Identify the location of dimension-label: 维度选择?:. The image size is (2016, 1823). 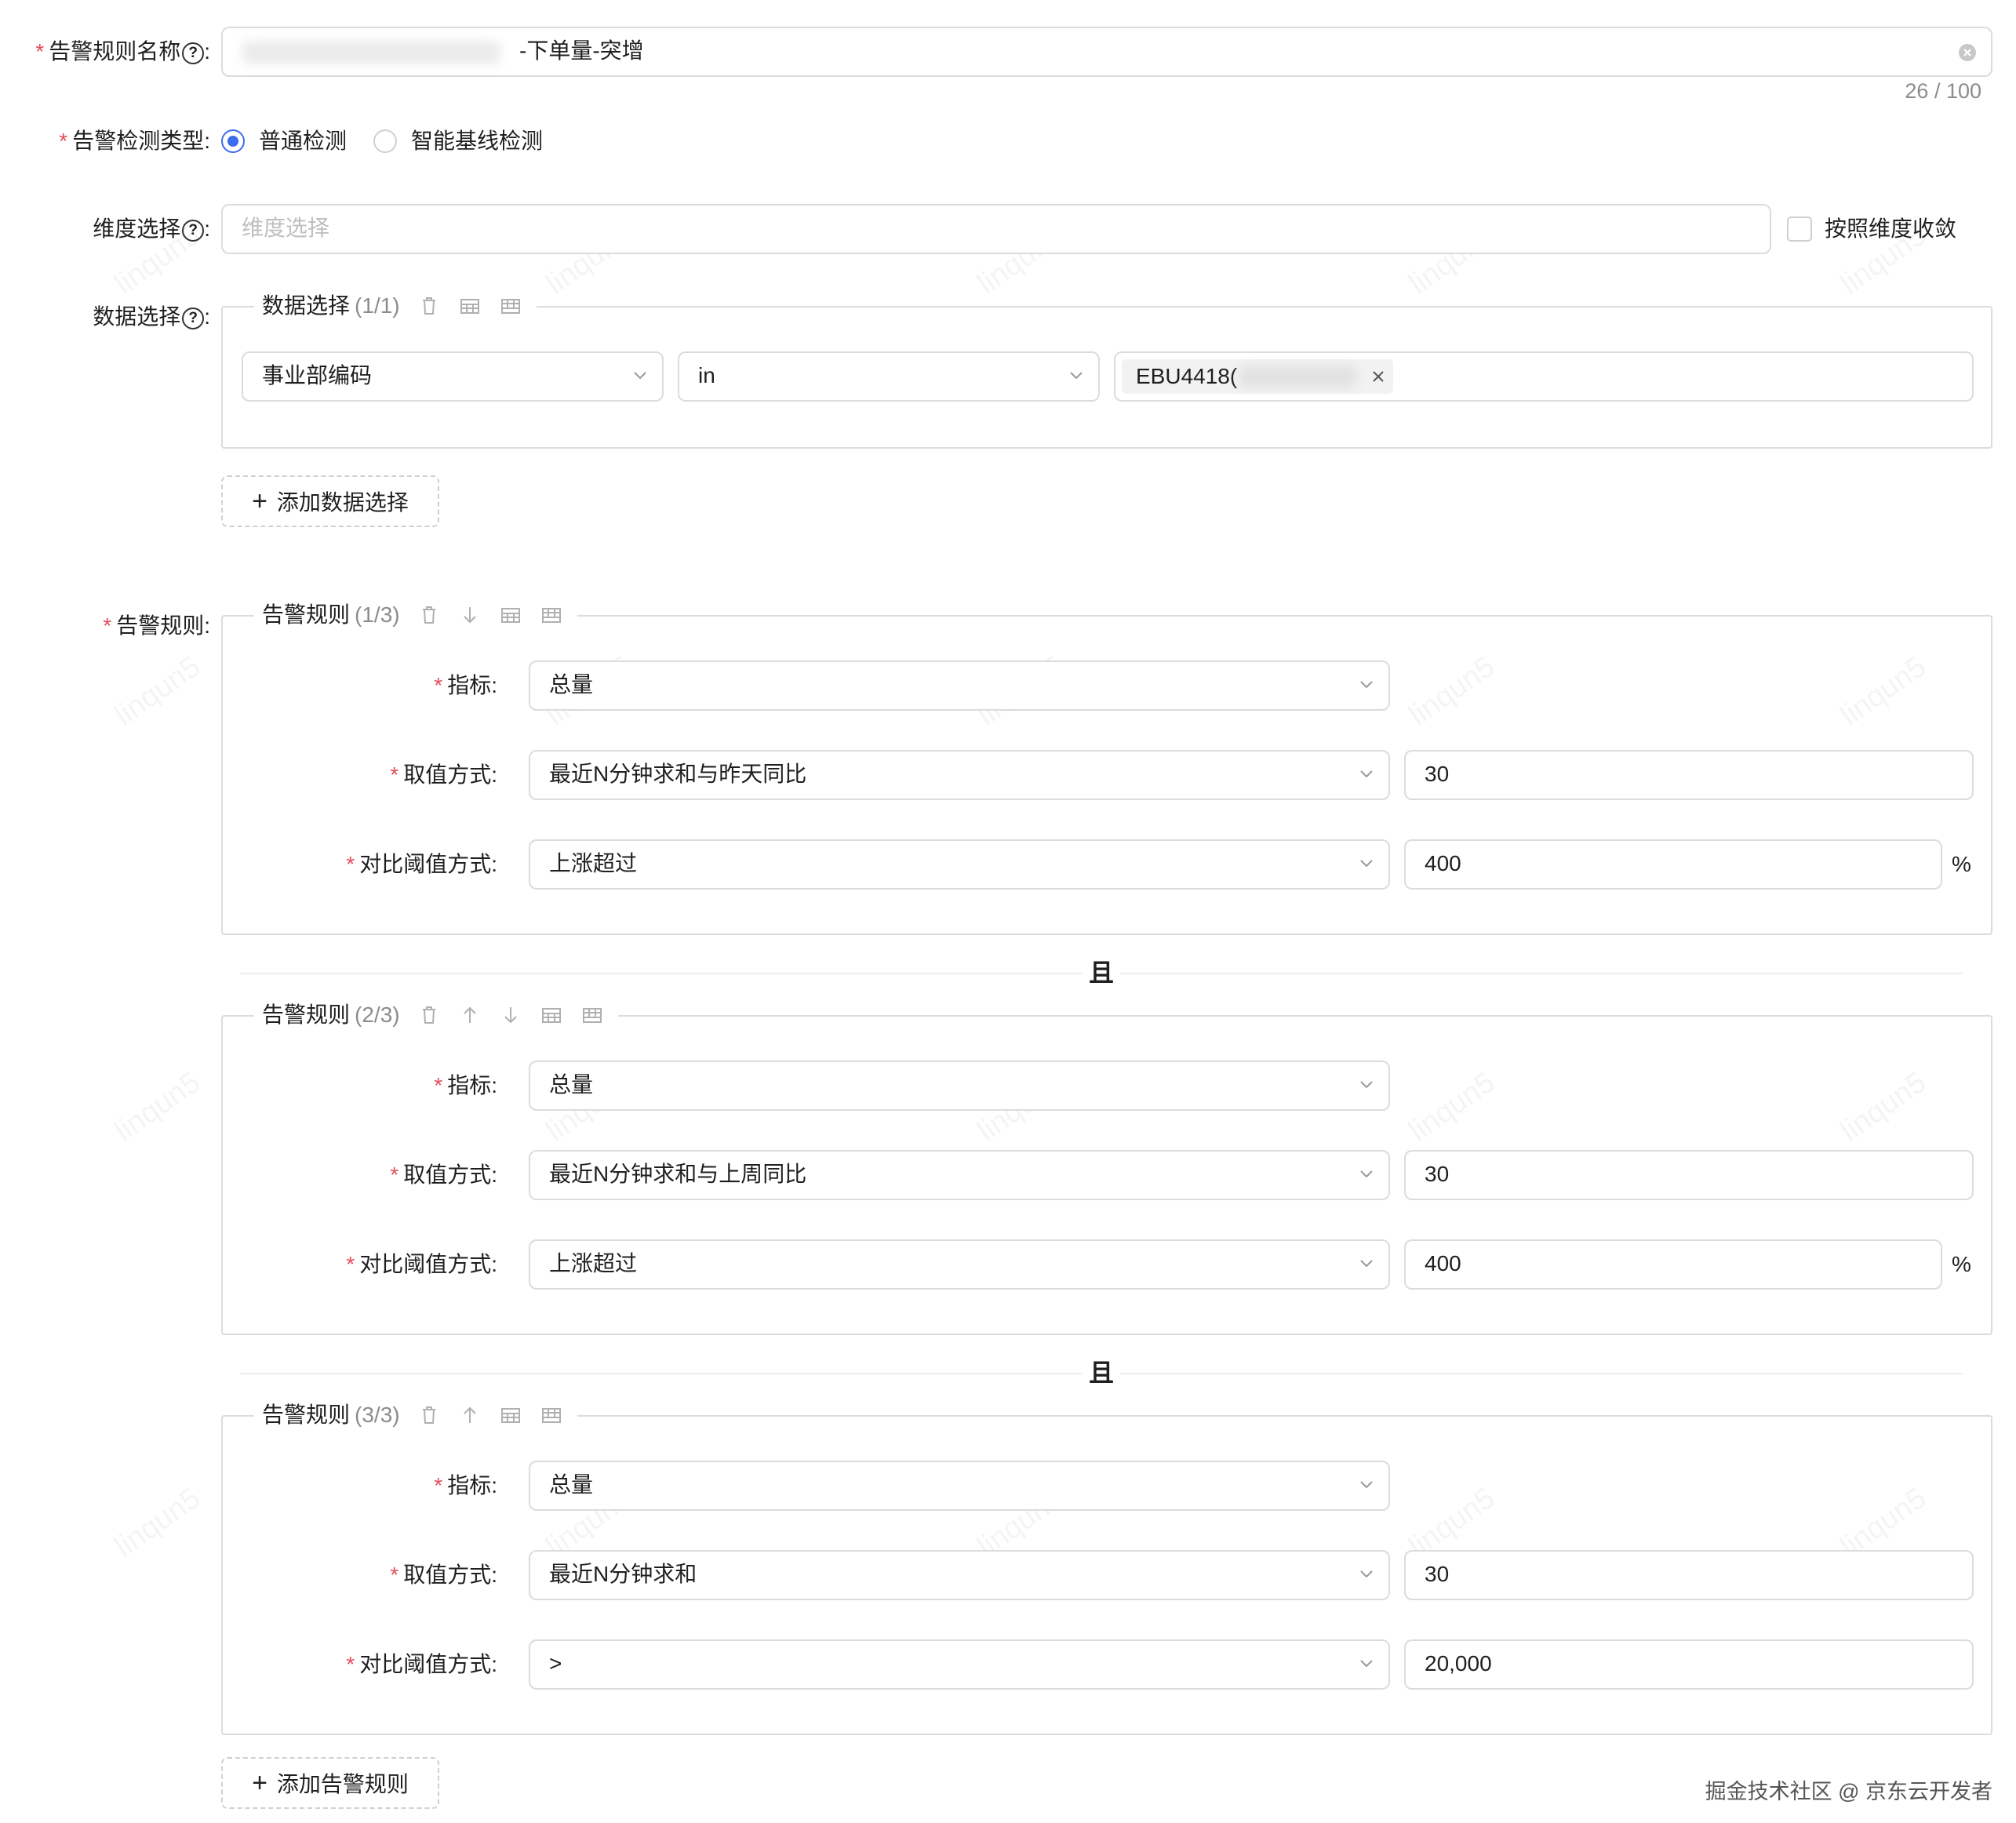
(151, 229).